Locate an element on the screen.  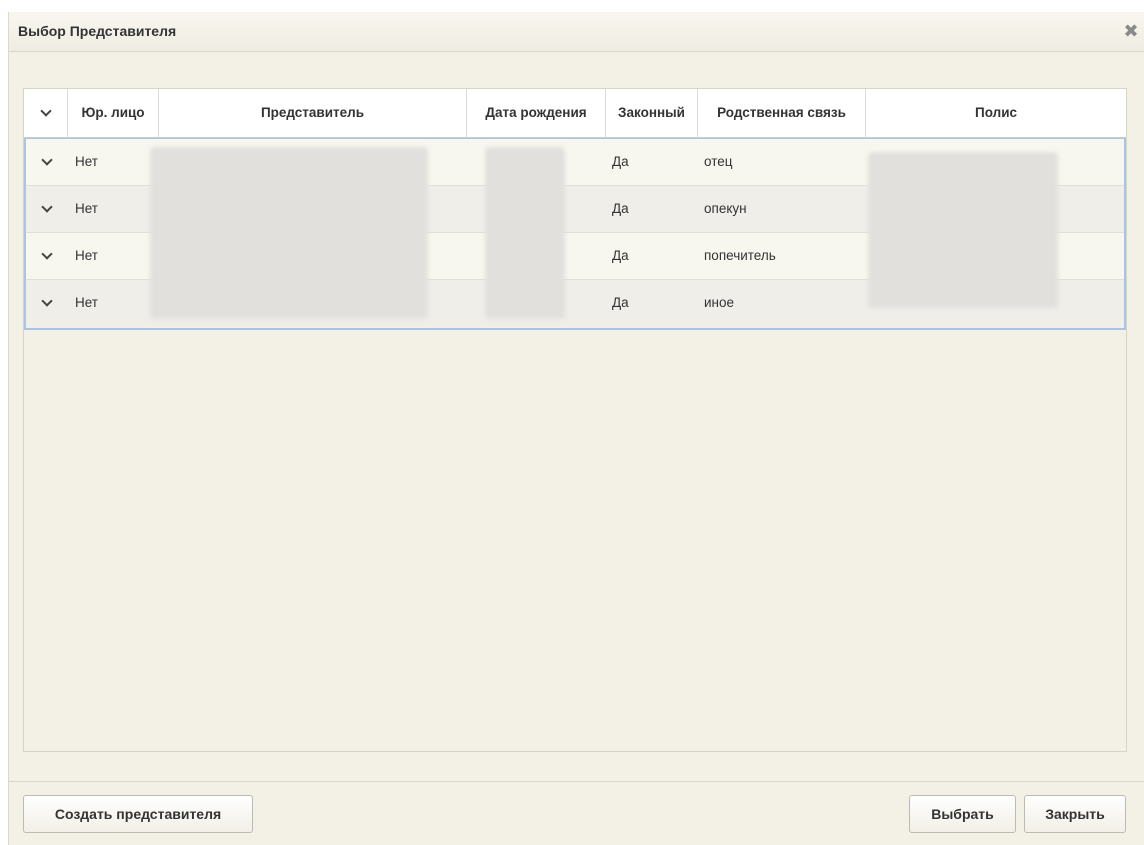
expand-all-toggle is located at coordinates (46, 113).